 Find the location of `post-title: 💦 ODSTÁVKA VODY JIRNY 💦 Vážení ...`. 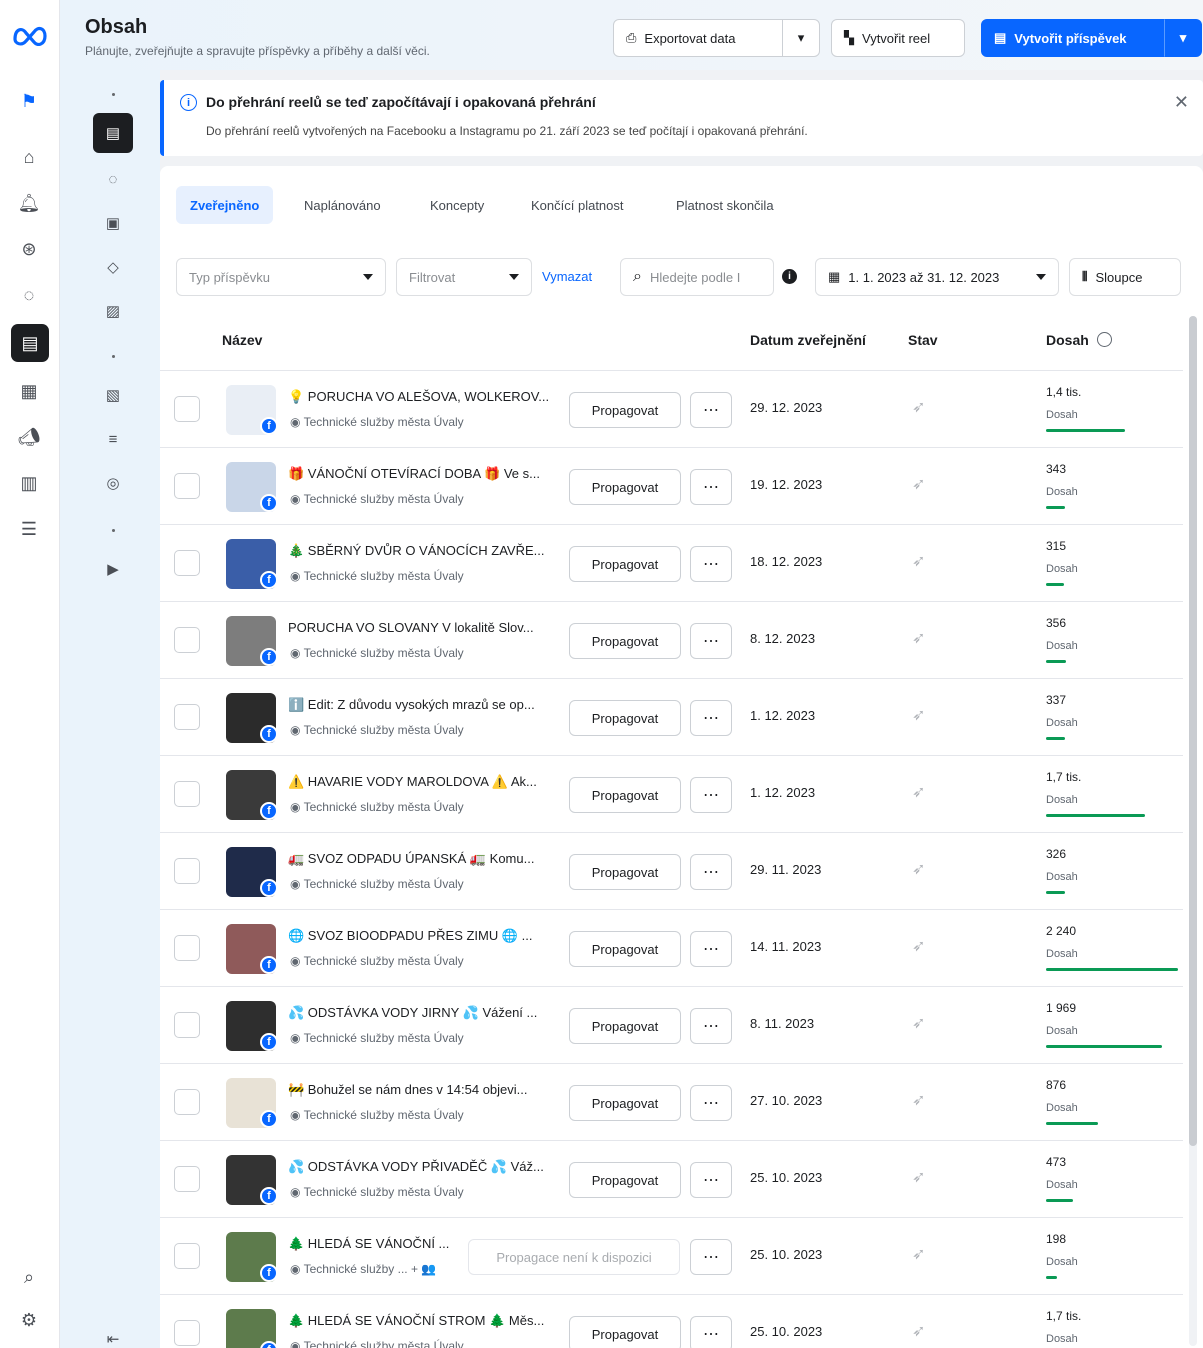

post-title: 💦 ODSTÁVKA VODY JIRNY 💦 Vážení ... is located at coordinates (424, 1013).